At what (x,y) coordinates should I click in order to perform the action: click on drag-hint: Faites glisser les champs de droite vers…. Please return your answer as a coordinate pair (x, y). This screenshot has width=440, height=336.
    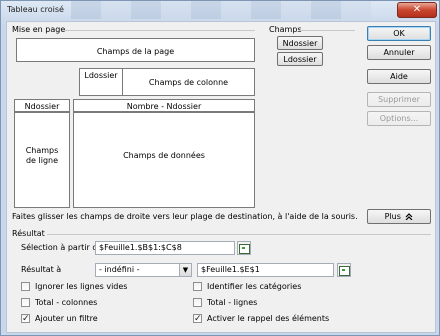
    Looking at the image, I should click on (185, 216).